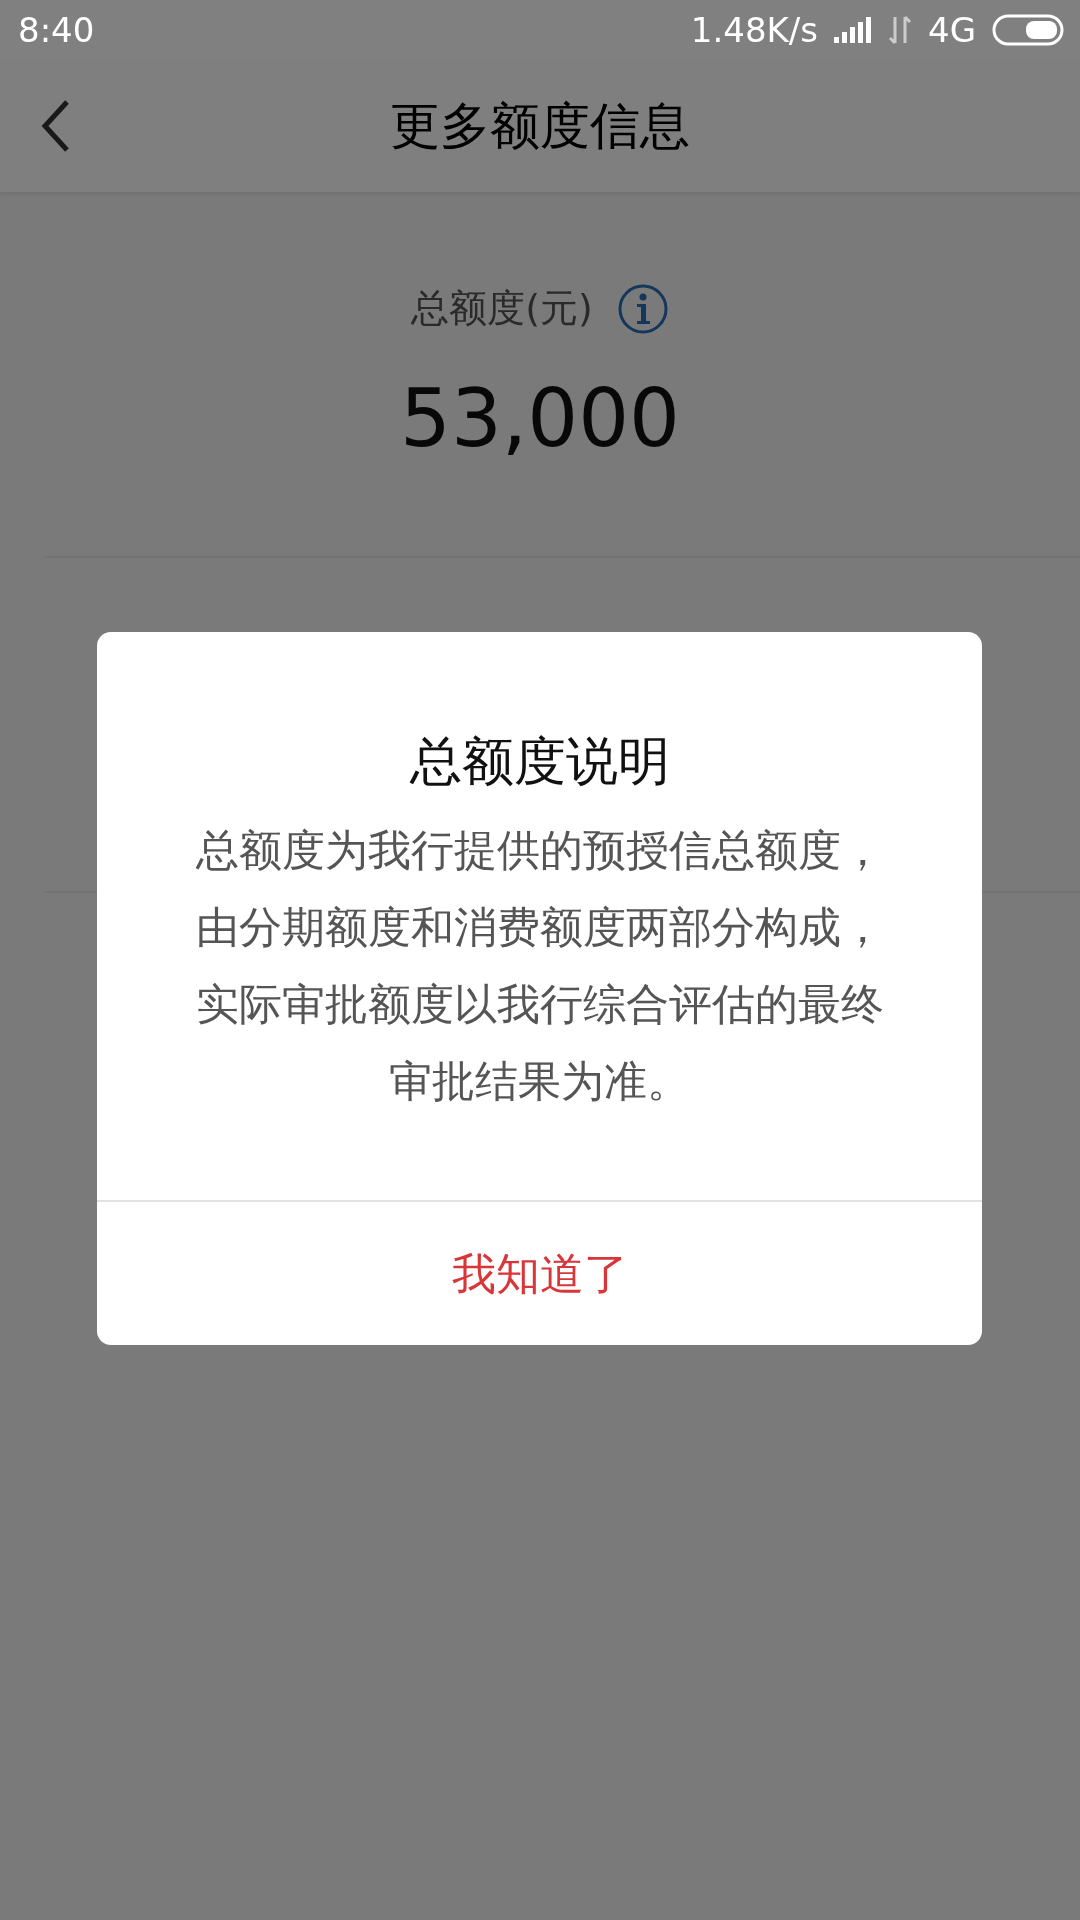  What do you see at coordinates (539, 966) in the screenshot?
I see `dialog-message: 总额度为我行提供的预授信总额度，由分期额度和消费额度两部分构成，实际审批额度以我行综合评估的最终审批结果为准。` at bounding box center [539, 966].